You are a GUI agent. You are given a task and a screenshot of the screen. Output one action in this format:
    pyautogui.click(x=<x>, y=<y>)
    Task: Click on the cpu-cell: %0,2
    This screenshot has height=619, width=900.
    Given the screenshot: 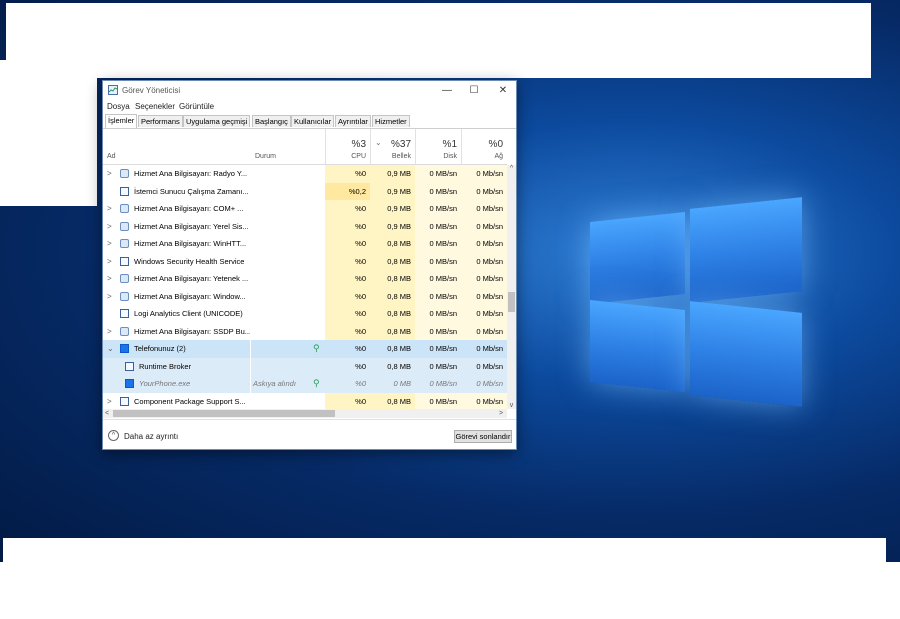 What is the action you would take?
    pyautogui.click(x=347, y=191)
    